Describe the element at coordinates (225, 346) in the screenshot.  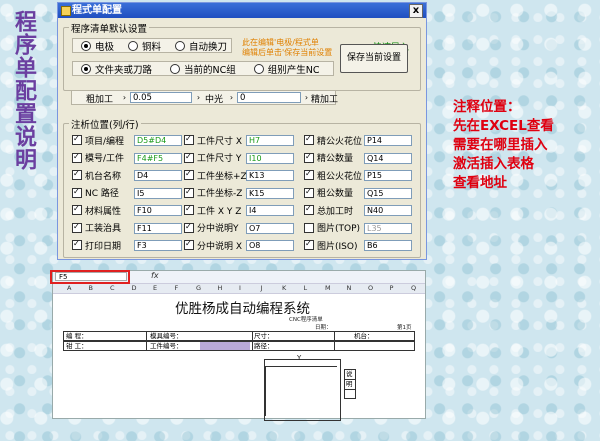
I see `selected-cell-f5` at that location.